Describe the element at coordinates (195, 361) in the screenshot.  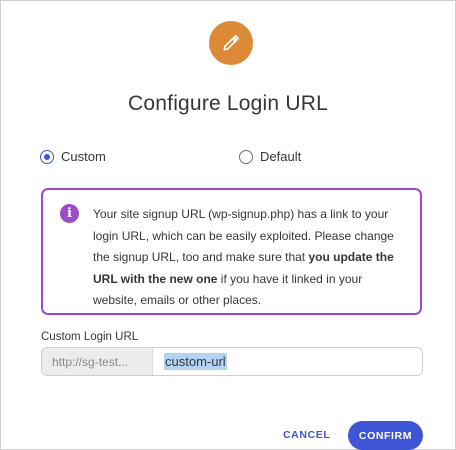
I see `custom-url-value: custom-url` at that location.